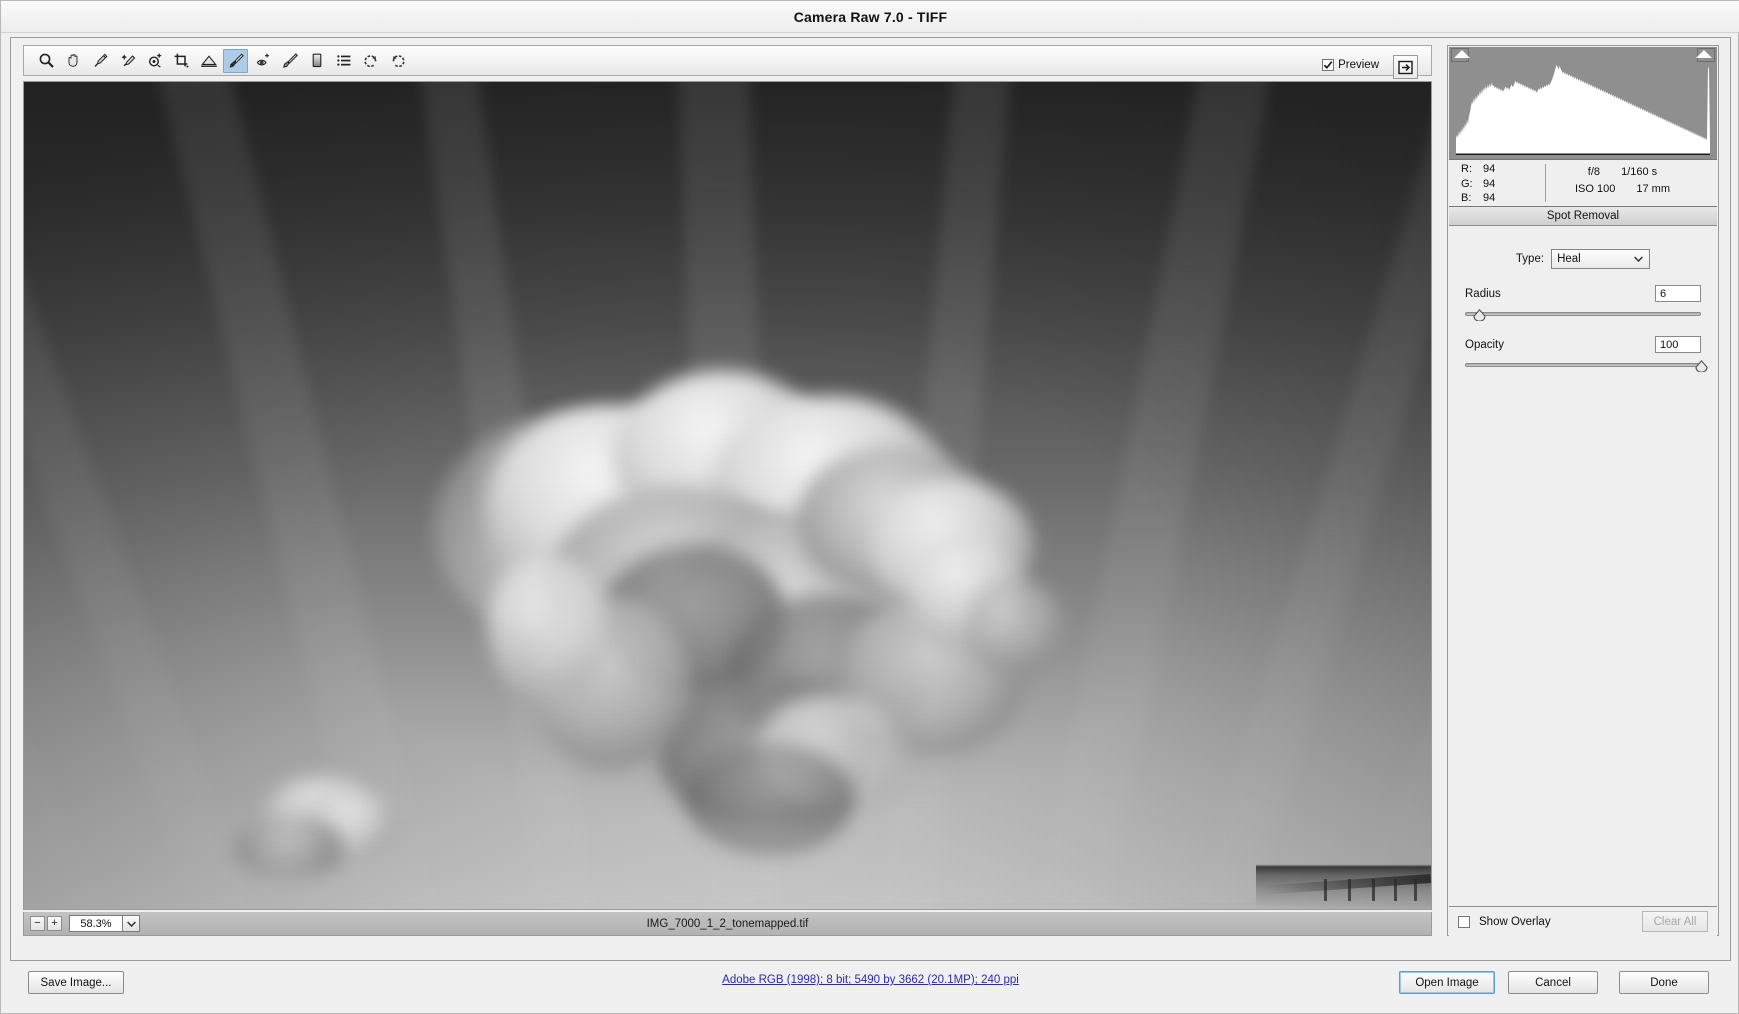  Describe the element at coordinates (1586, 366) in the screenshot. I see `opacity-slider` at that location.